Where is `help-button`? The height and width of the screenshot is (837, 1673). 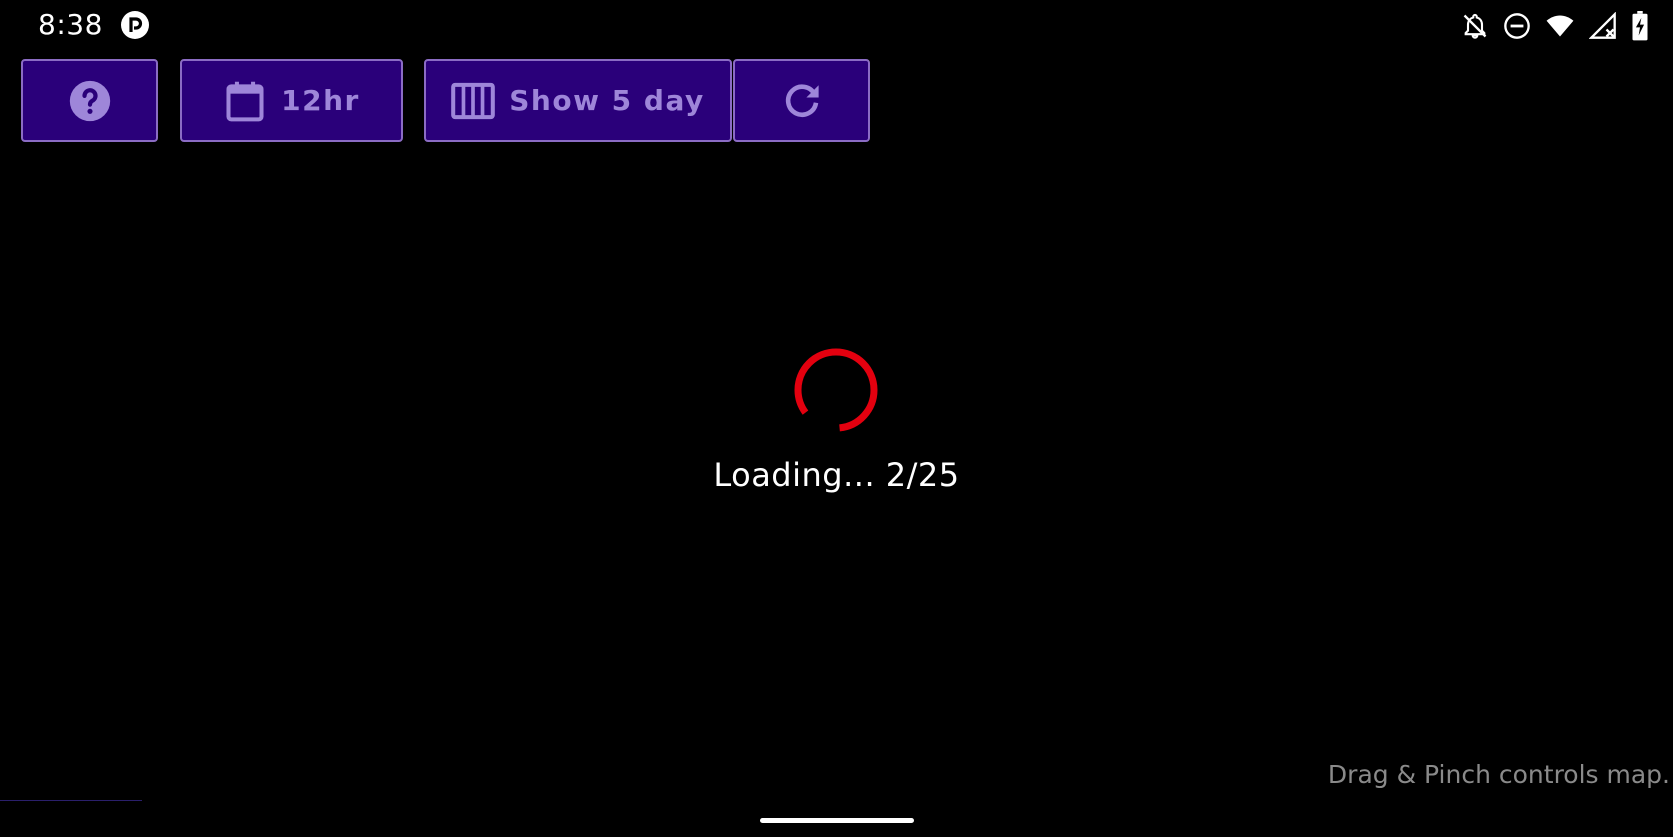
help-button is located at coordinates (89, 100).